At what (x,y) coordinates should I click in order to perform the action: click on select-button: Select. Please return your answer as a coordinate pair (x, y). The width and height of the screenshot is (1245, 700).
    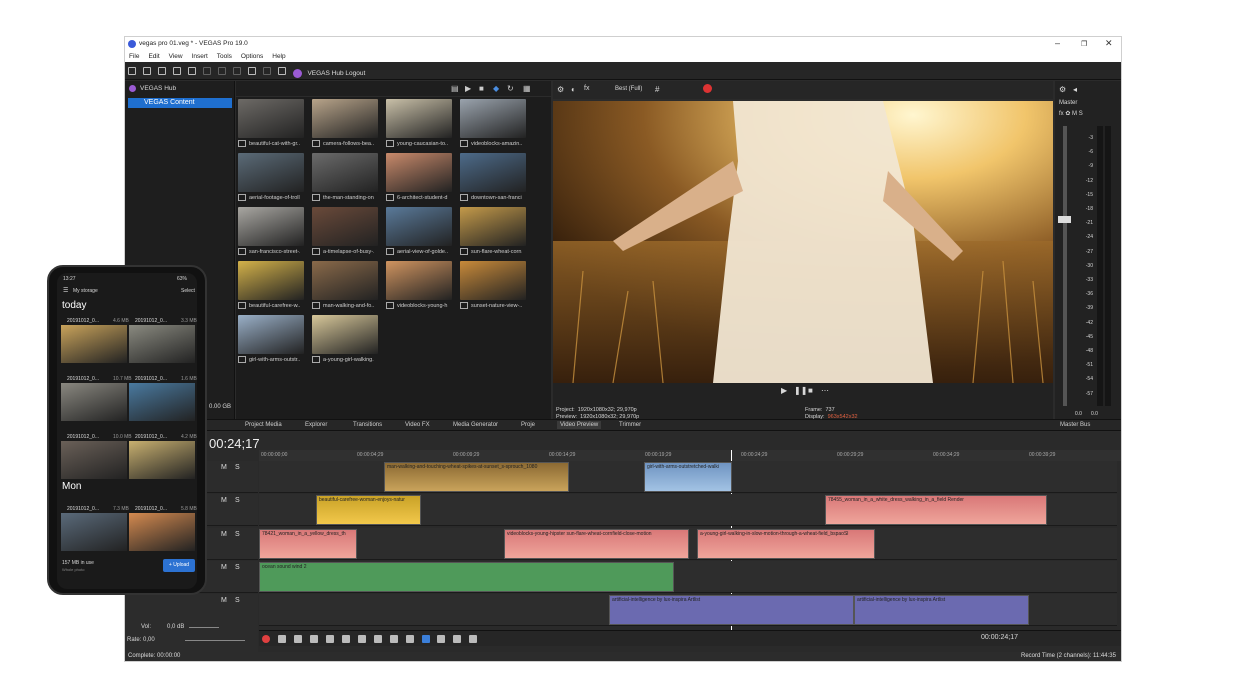
    Looking at the image, I should click on (188, 291).